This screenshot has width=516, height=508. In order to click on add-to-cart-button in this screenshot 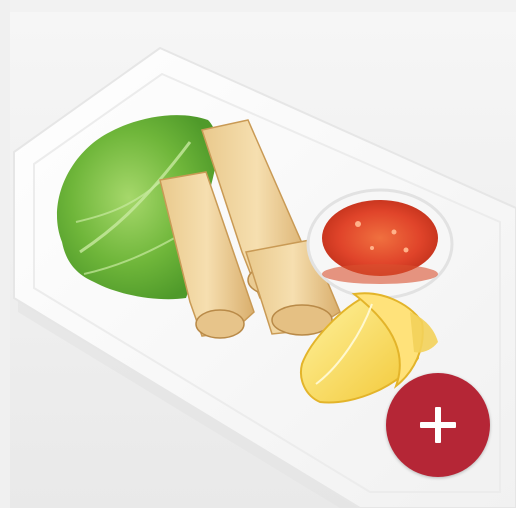, I will do `click(438, 425)`.